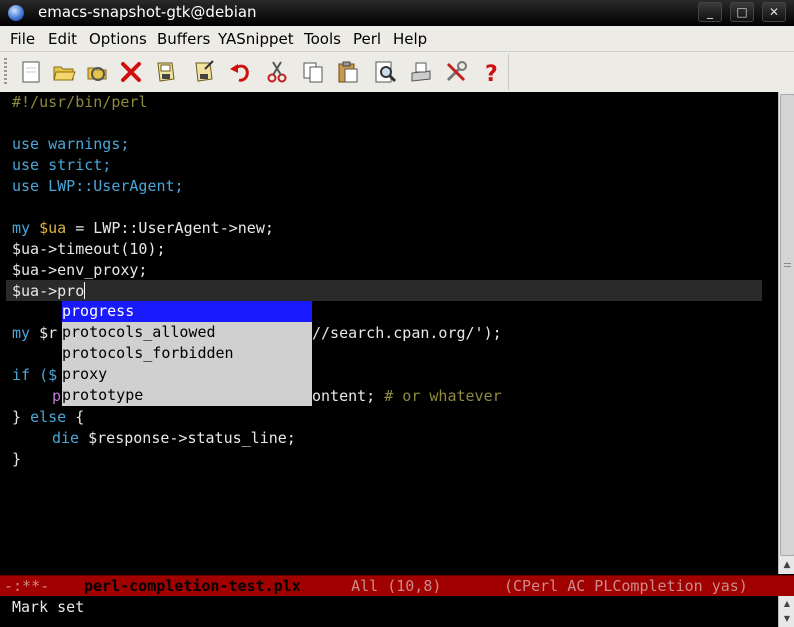  Describe the element at coordinates (742, 12) in the screenshot. I see `maximize-button: □` at that location.